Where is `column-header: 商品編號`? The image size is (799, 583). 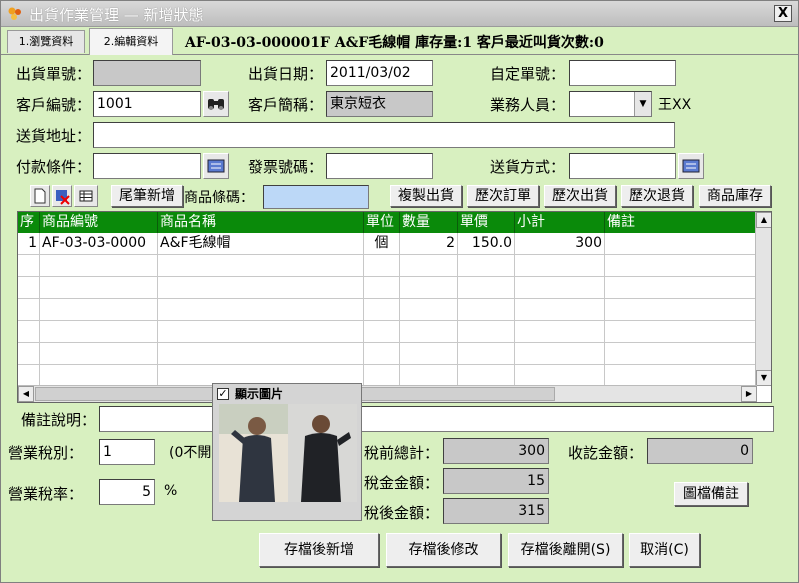
column-header: 商品編號 is located at coordinates (99, 222).